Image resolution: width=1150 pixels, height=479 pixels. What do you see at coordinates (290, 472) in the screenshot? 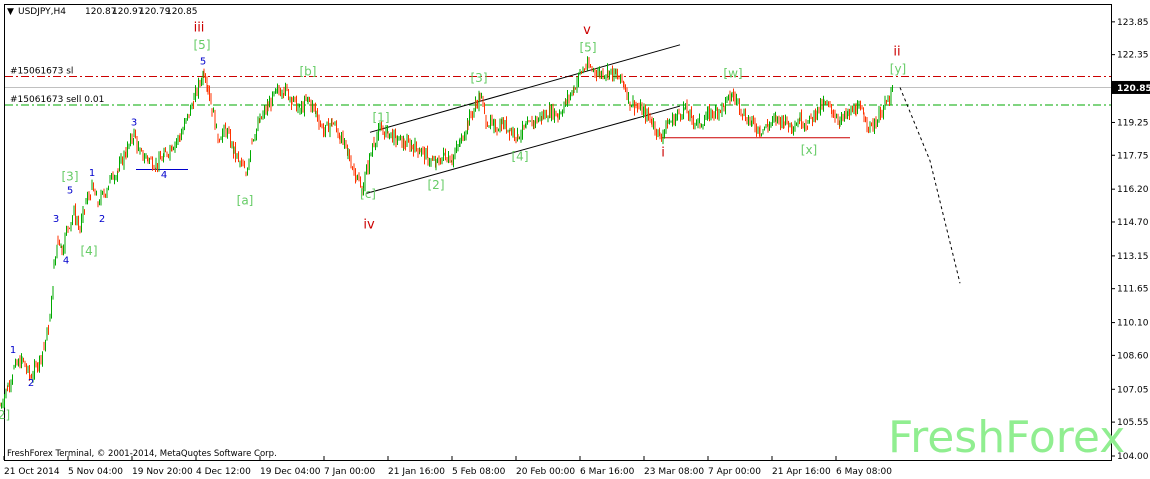
I see `x-tick-label: 19 Dec 04:00` at bounding box center [290, 472].